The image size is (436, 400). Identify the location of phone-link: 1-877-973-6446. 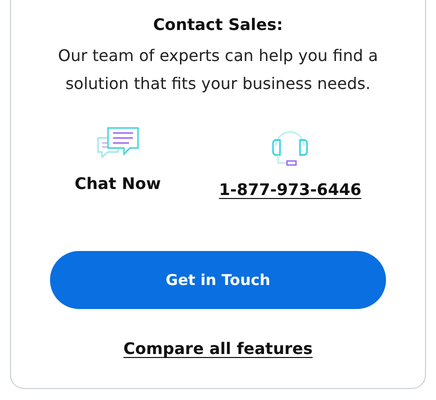
(290, 189).